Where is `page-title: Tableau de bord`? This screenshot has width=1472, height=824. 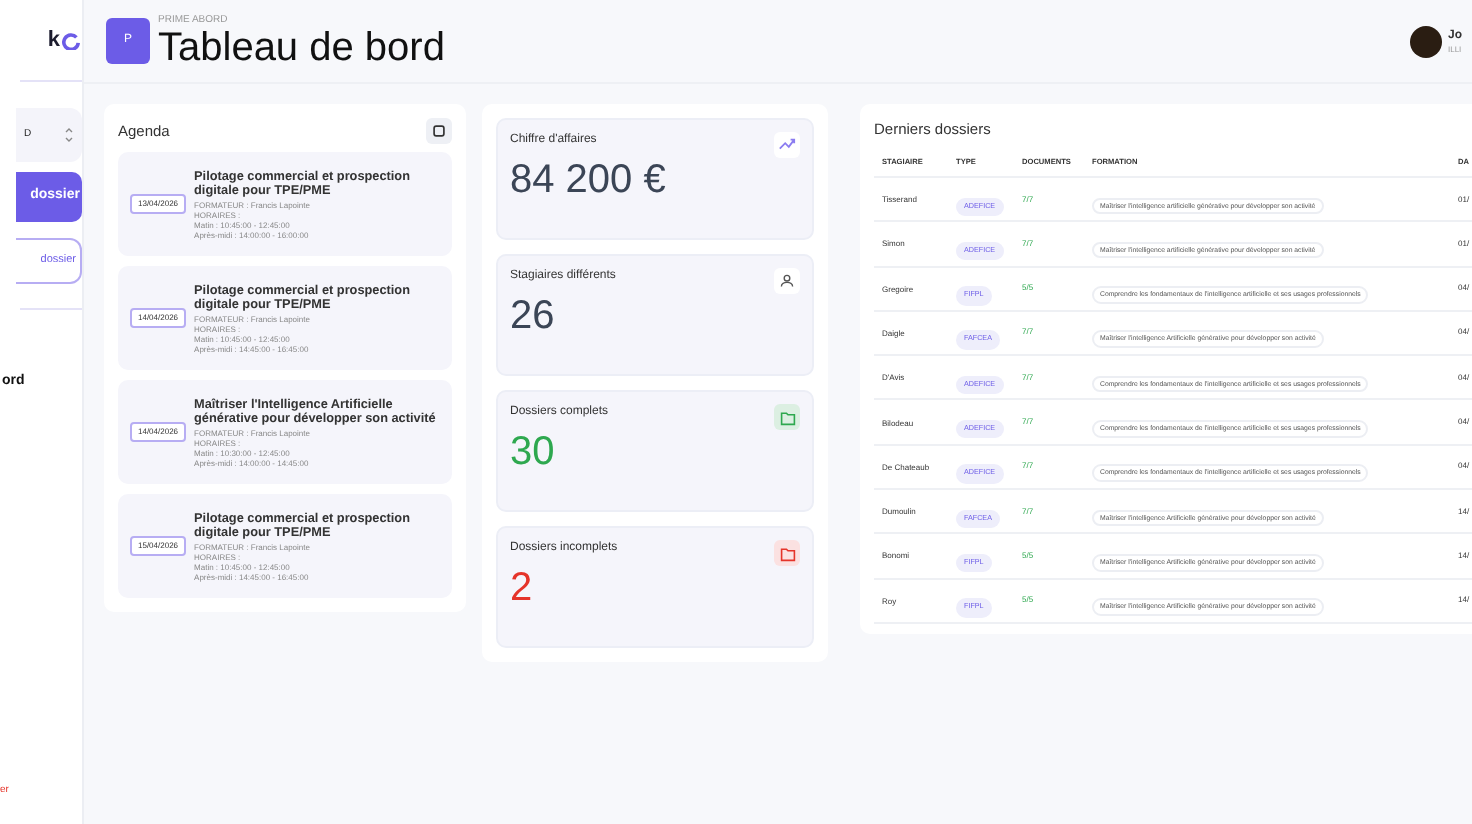 page-title: Tableau de bord is located at coordinates (301, 47).